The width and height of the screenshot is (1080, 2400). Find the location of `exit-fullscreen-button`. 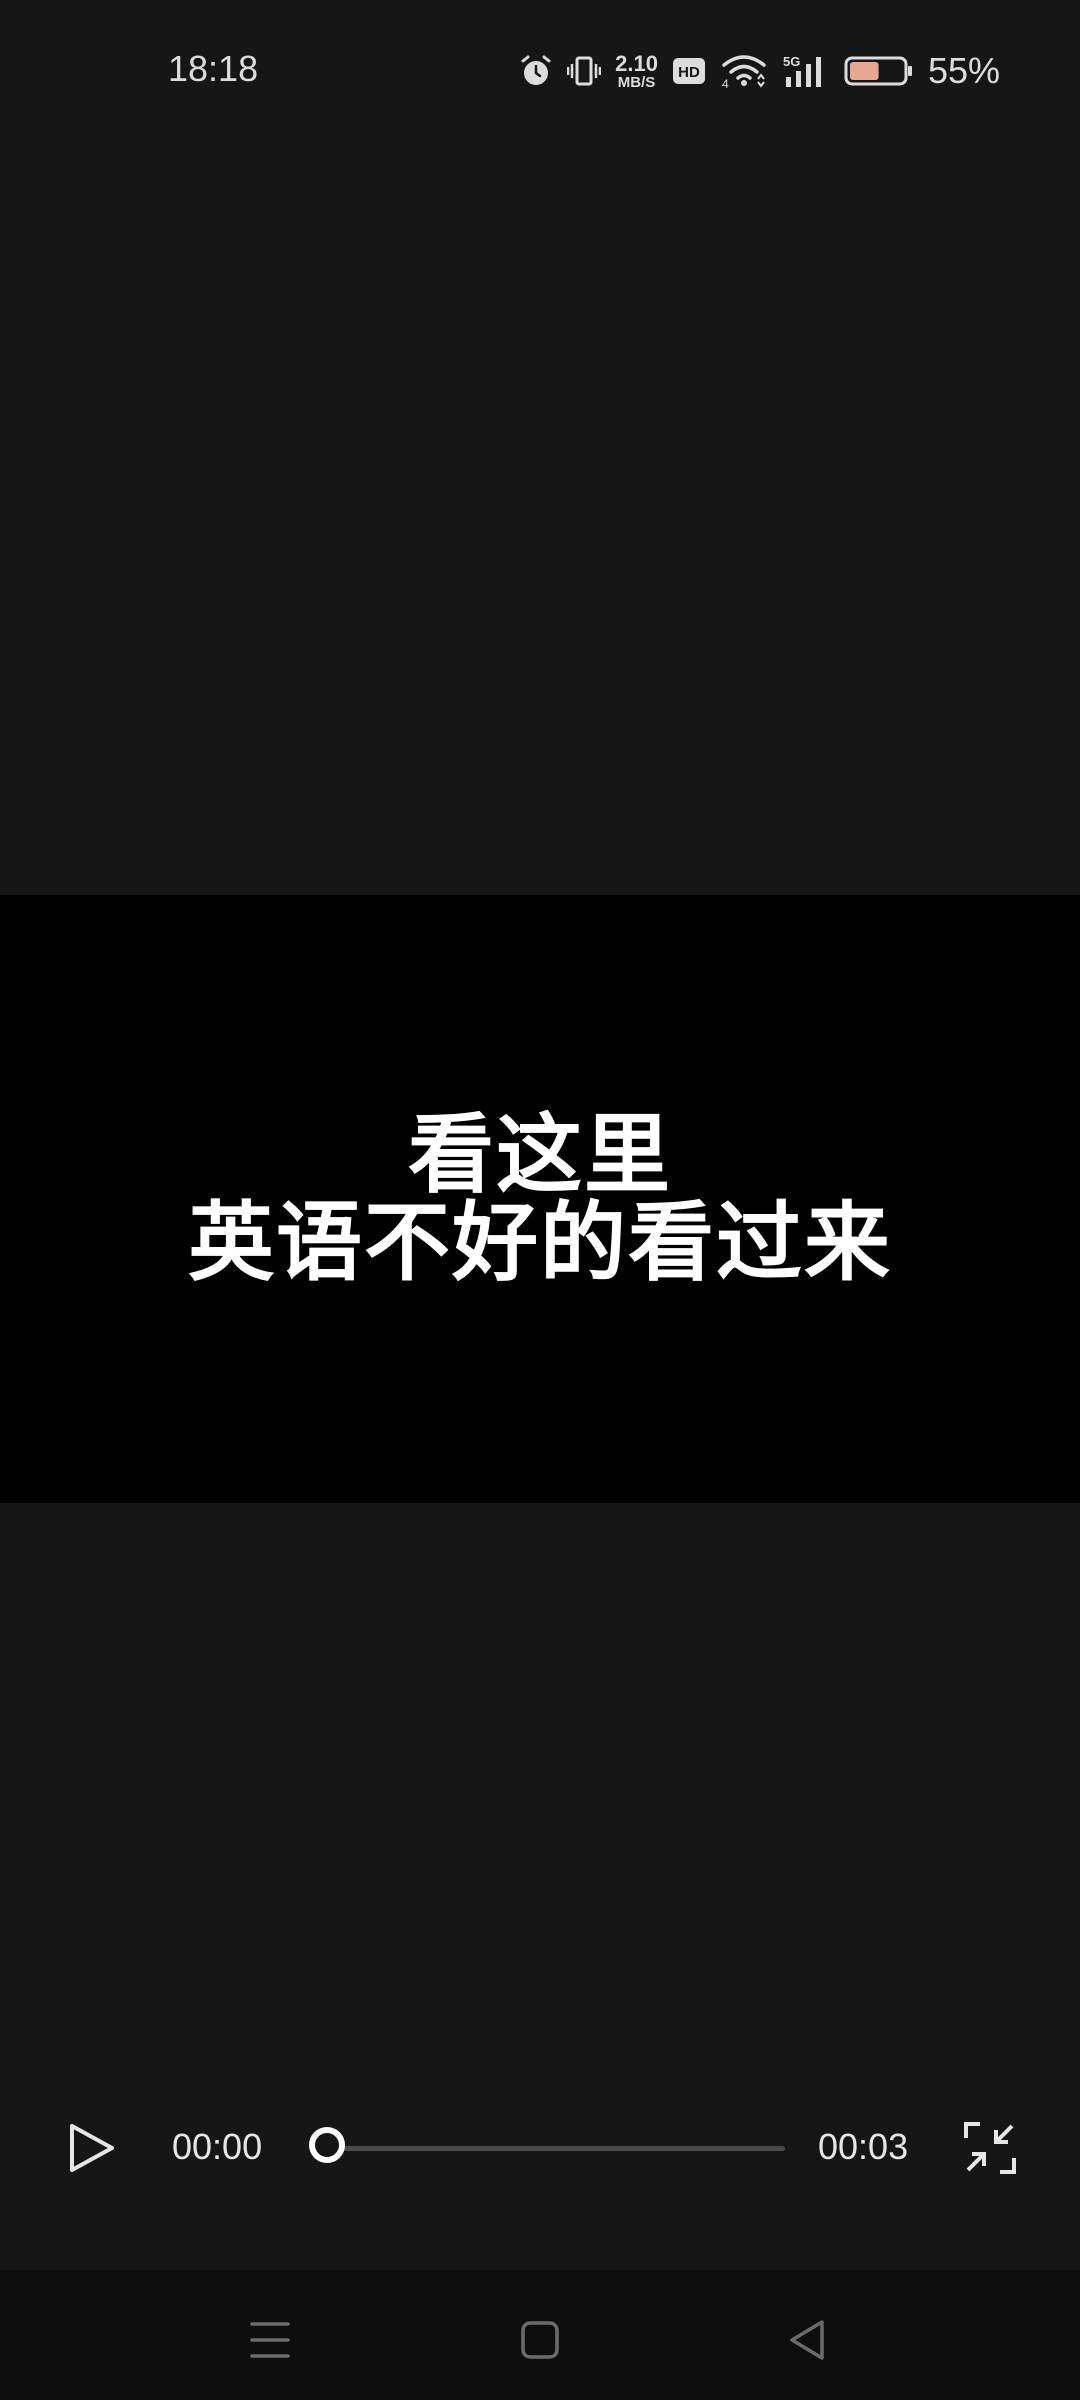

exit-fullscreen-button is located at coordinates (990, 2148).